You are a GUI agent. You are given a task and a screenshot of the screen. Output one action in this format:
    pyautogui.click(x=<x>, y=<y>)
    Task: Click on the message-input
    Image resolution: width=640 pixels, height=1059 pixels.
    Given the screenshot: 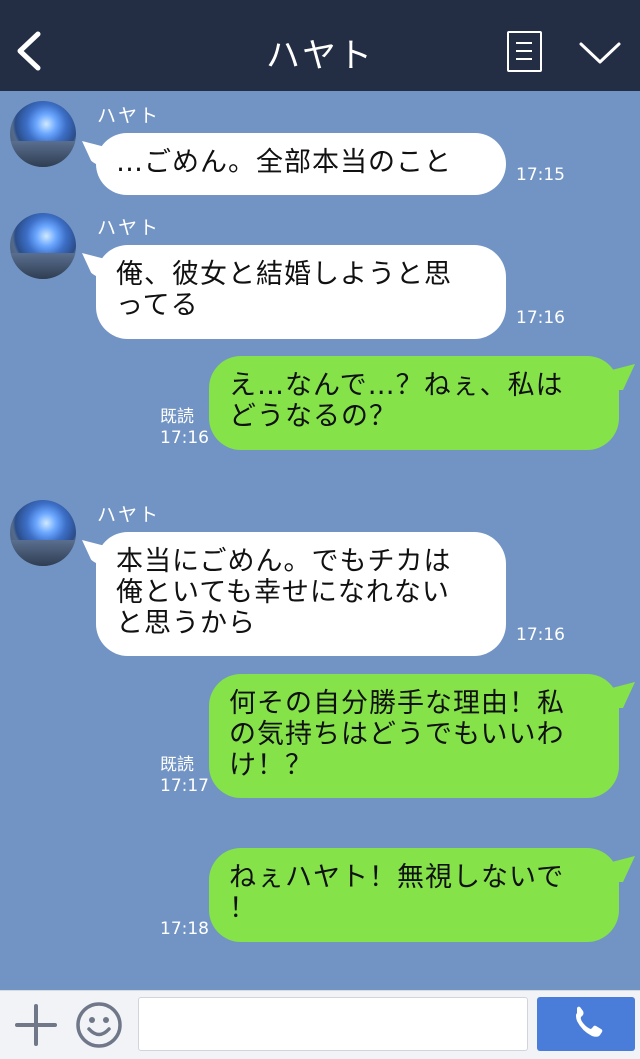 What is the action you would take?
    pyautogui.click(x=333, y=1024)
    